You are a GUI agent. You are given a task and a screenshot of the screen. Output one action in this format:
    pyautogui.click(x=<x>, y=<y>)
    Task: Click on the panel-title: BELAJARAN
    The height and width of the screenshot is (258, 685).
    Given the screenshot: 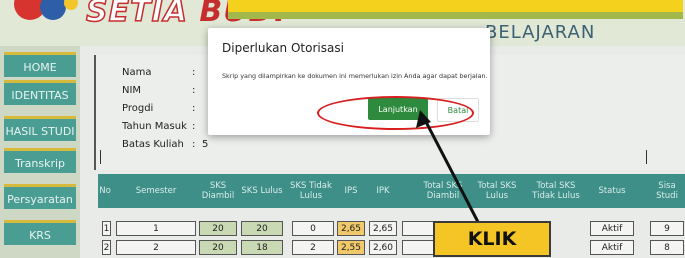 What is the action you would take?
    pyautogui.click(x=540, y=32)
    